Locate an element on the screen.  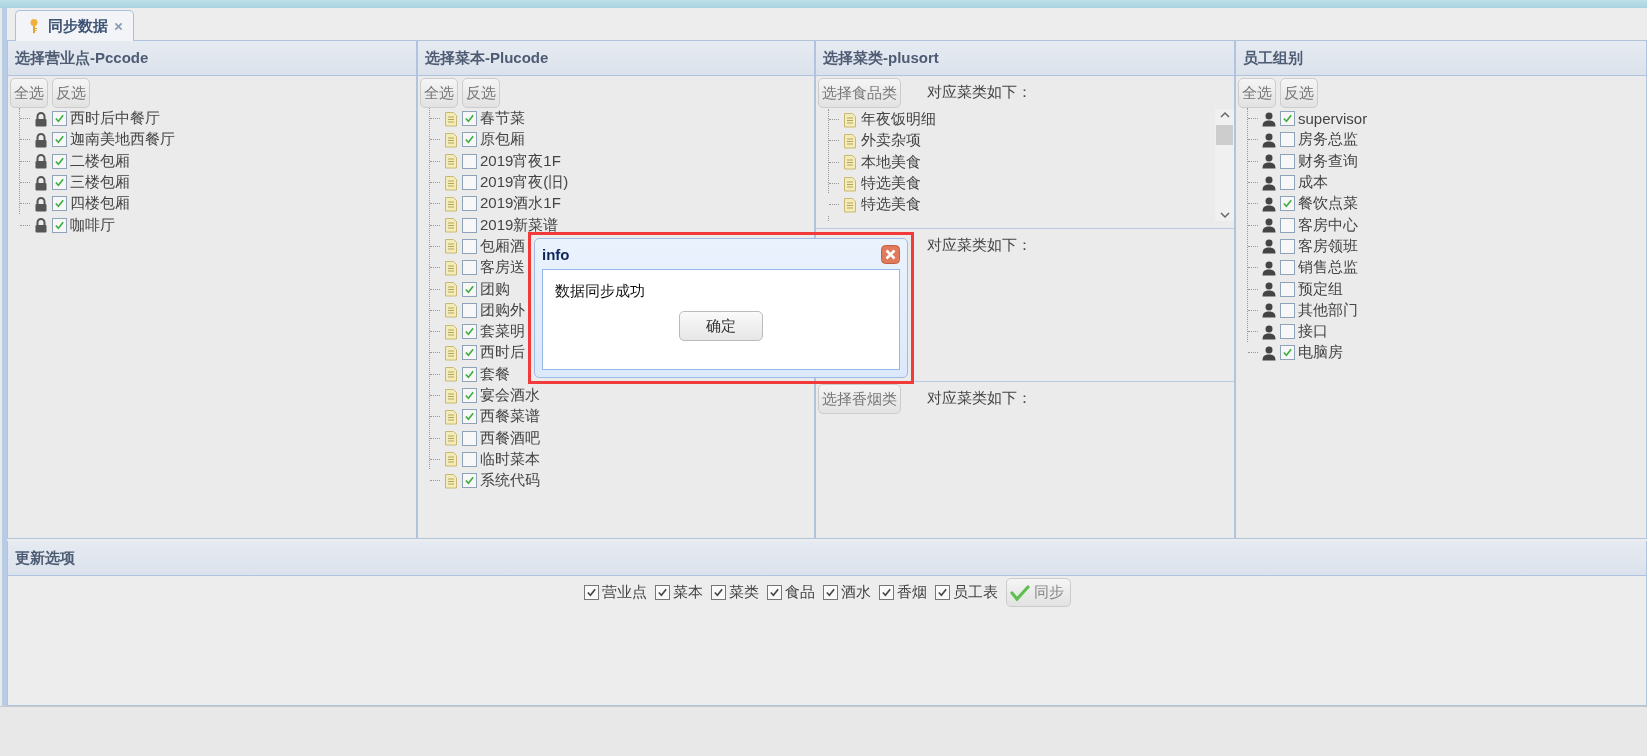
tree-item-label: 西餐酒吧 is located at coordinates (510, 438).